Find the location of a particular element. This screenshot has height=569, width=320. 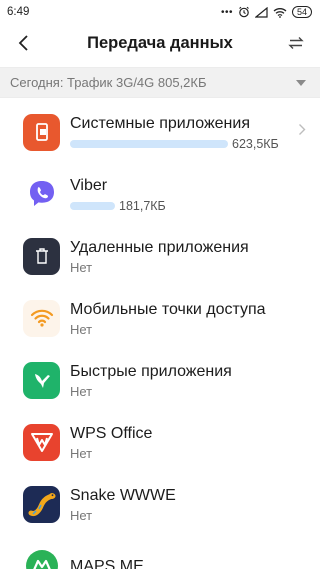

status-time: 6:49 is located at coordinates (18, 12).